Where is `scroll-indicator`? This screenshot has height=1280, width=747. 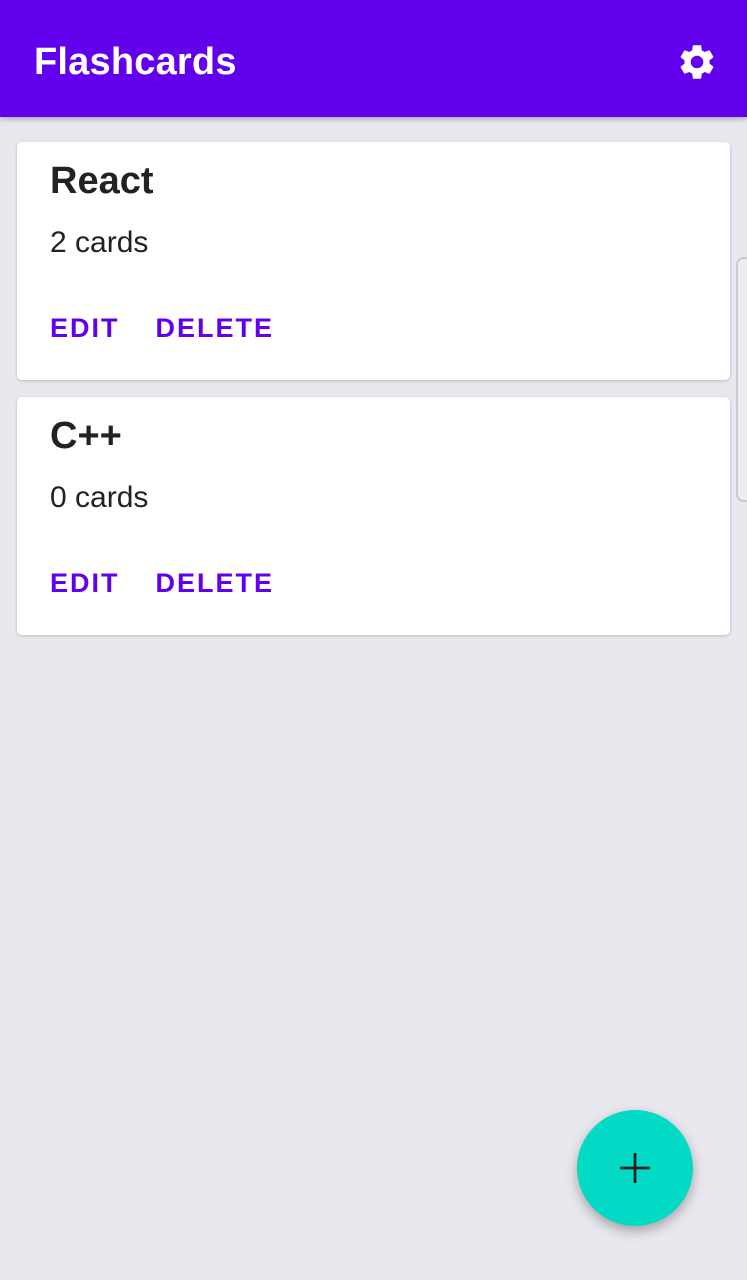
scroll-indicator is located at coordinates (741, 379).